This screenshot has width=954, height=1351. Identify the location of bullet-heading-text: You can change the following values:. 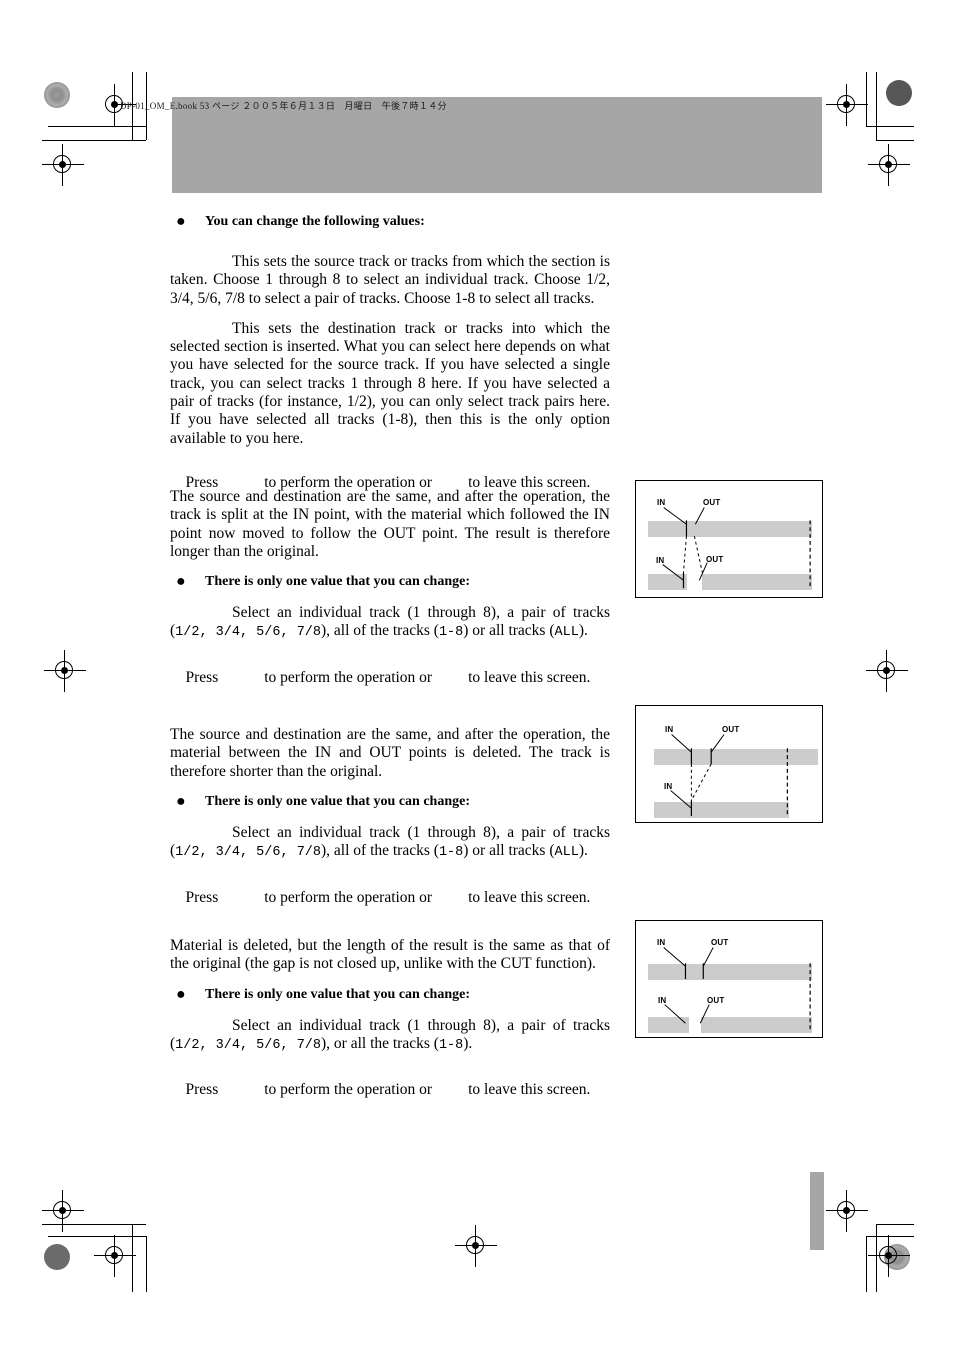
(315, 221).